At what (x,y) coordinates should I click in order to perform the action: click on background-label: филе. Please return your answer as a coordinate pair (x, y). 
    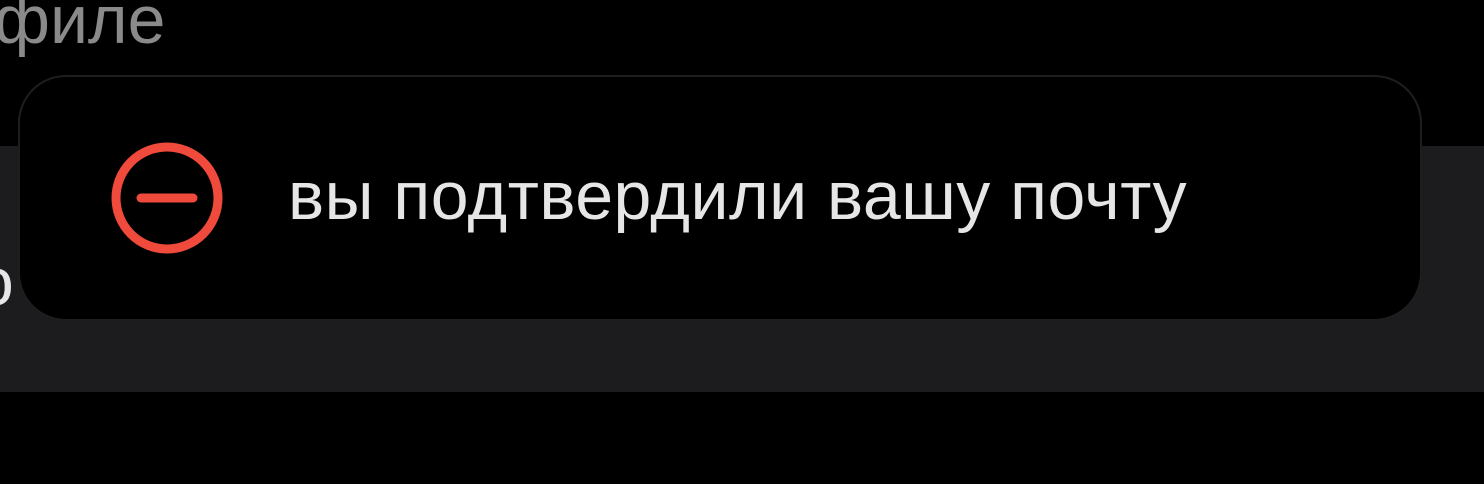
    Looking at the image, I should click on (83, 29).